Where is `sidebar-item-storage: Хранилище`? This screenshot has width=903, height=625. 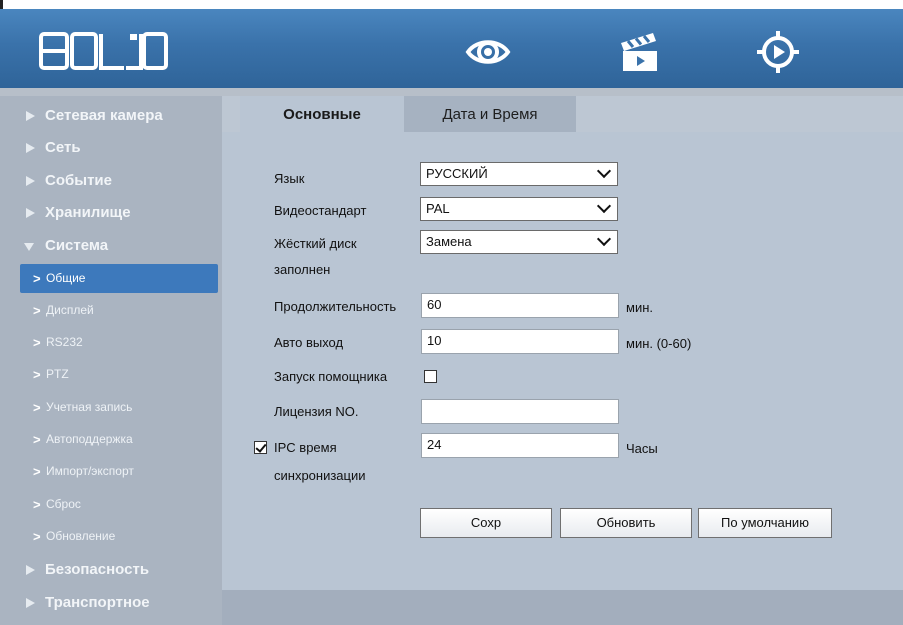 sidebar-item-storage: Хранилище is located at coordinates (111, 213).